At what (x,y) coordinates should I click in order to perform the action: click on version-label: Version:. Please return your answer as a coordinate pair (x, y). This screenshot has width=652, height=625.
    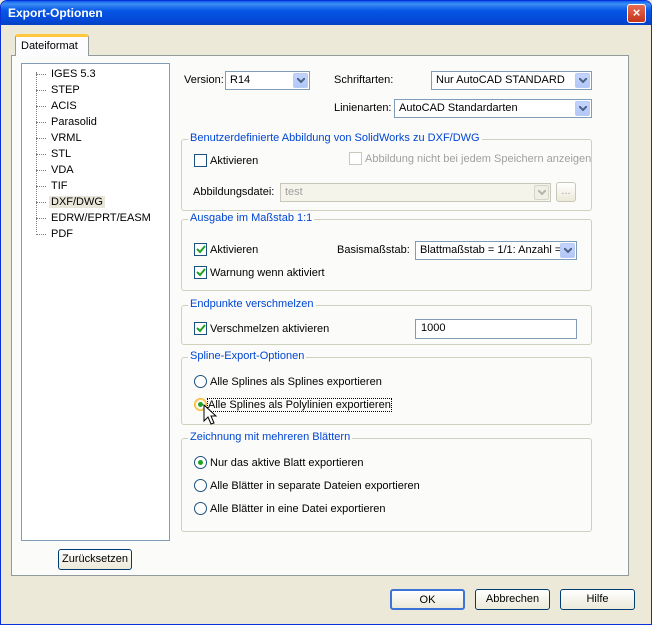
    Looking at the image, I should click on (204, 80).